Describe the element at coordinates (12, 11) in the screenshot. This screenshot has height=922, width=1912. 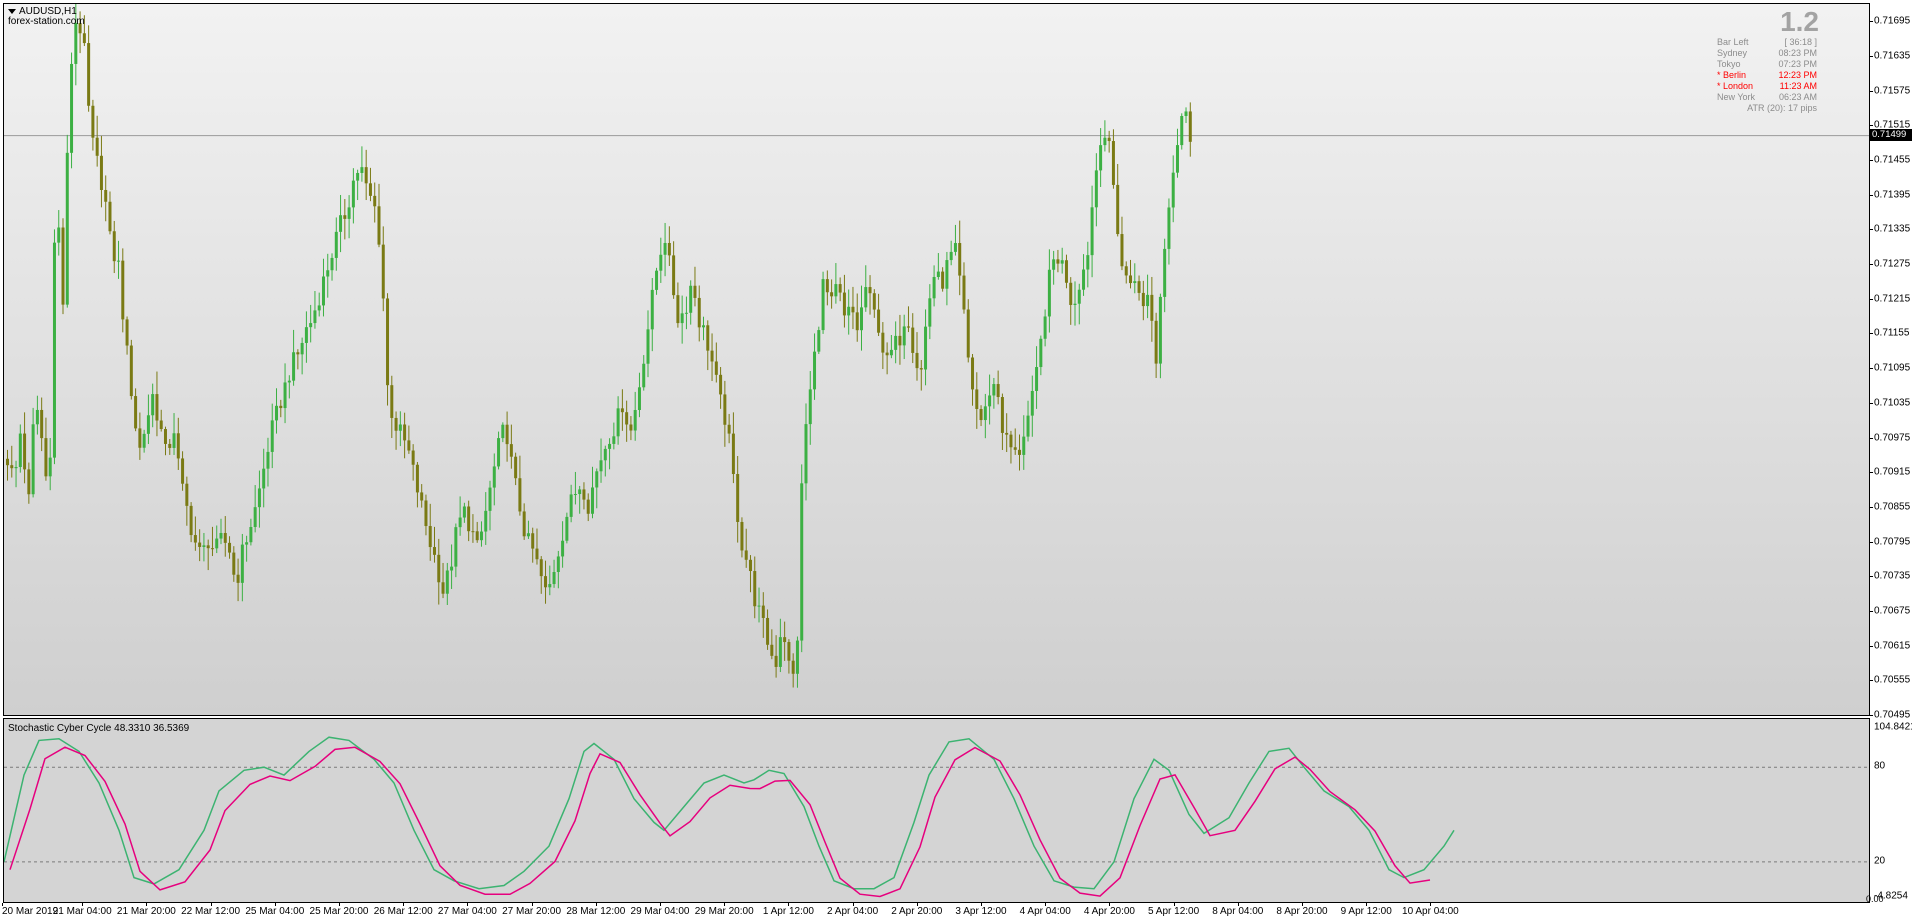
I see `dropdown-triangle-icon` at that location.